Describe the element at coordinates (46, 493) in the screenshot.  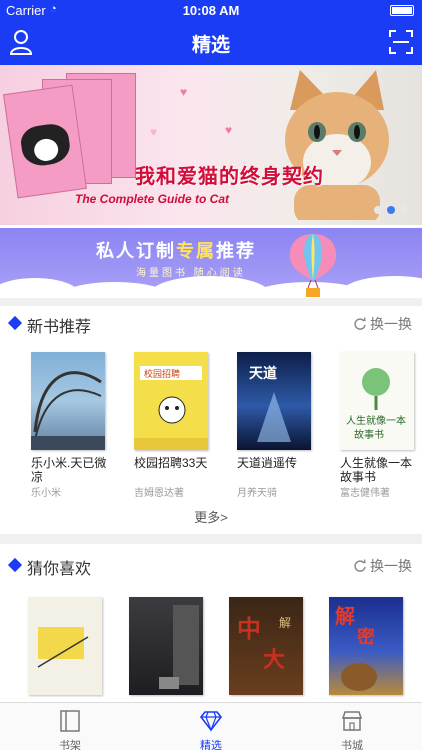
I see `book-author: 乐小米` at that location.